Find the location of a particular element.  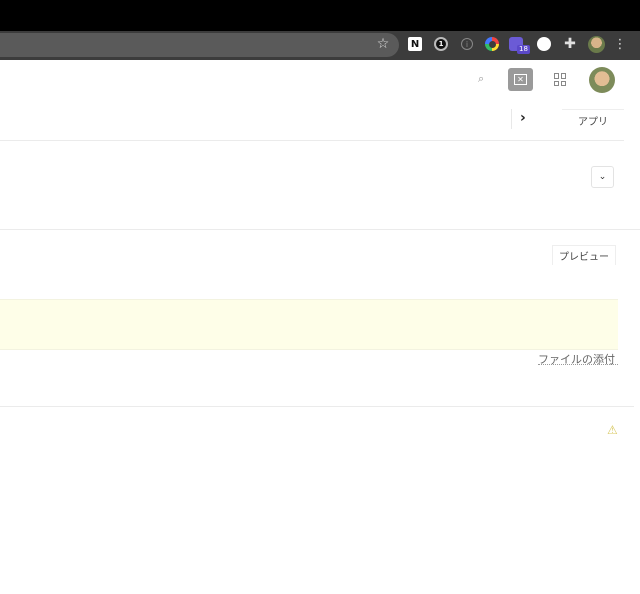

preview-tab: プレビュー is located at coordinates (584, 255).